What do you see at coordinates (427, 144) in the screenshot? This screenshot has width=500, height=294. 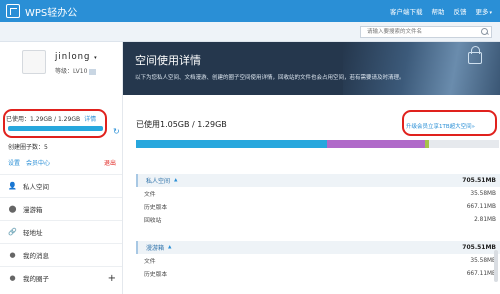 I see `usage-segment-other` at bounding box center [427, 144].